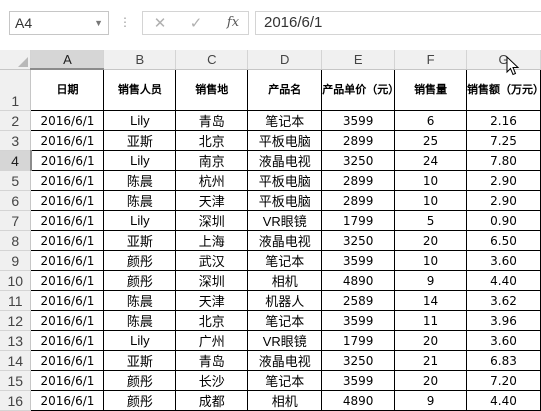 The height and width of the screenshot is (411, 541). Describe the element at coordinates (16, 180) in the screenshot. I see `row-header-5: 5` at that location.